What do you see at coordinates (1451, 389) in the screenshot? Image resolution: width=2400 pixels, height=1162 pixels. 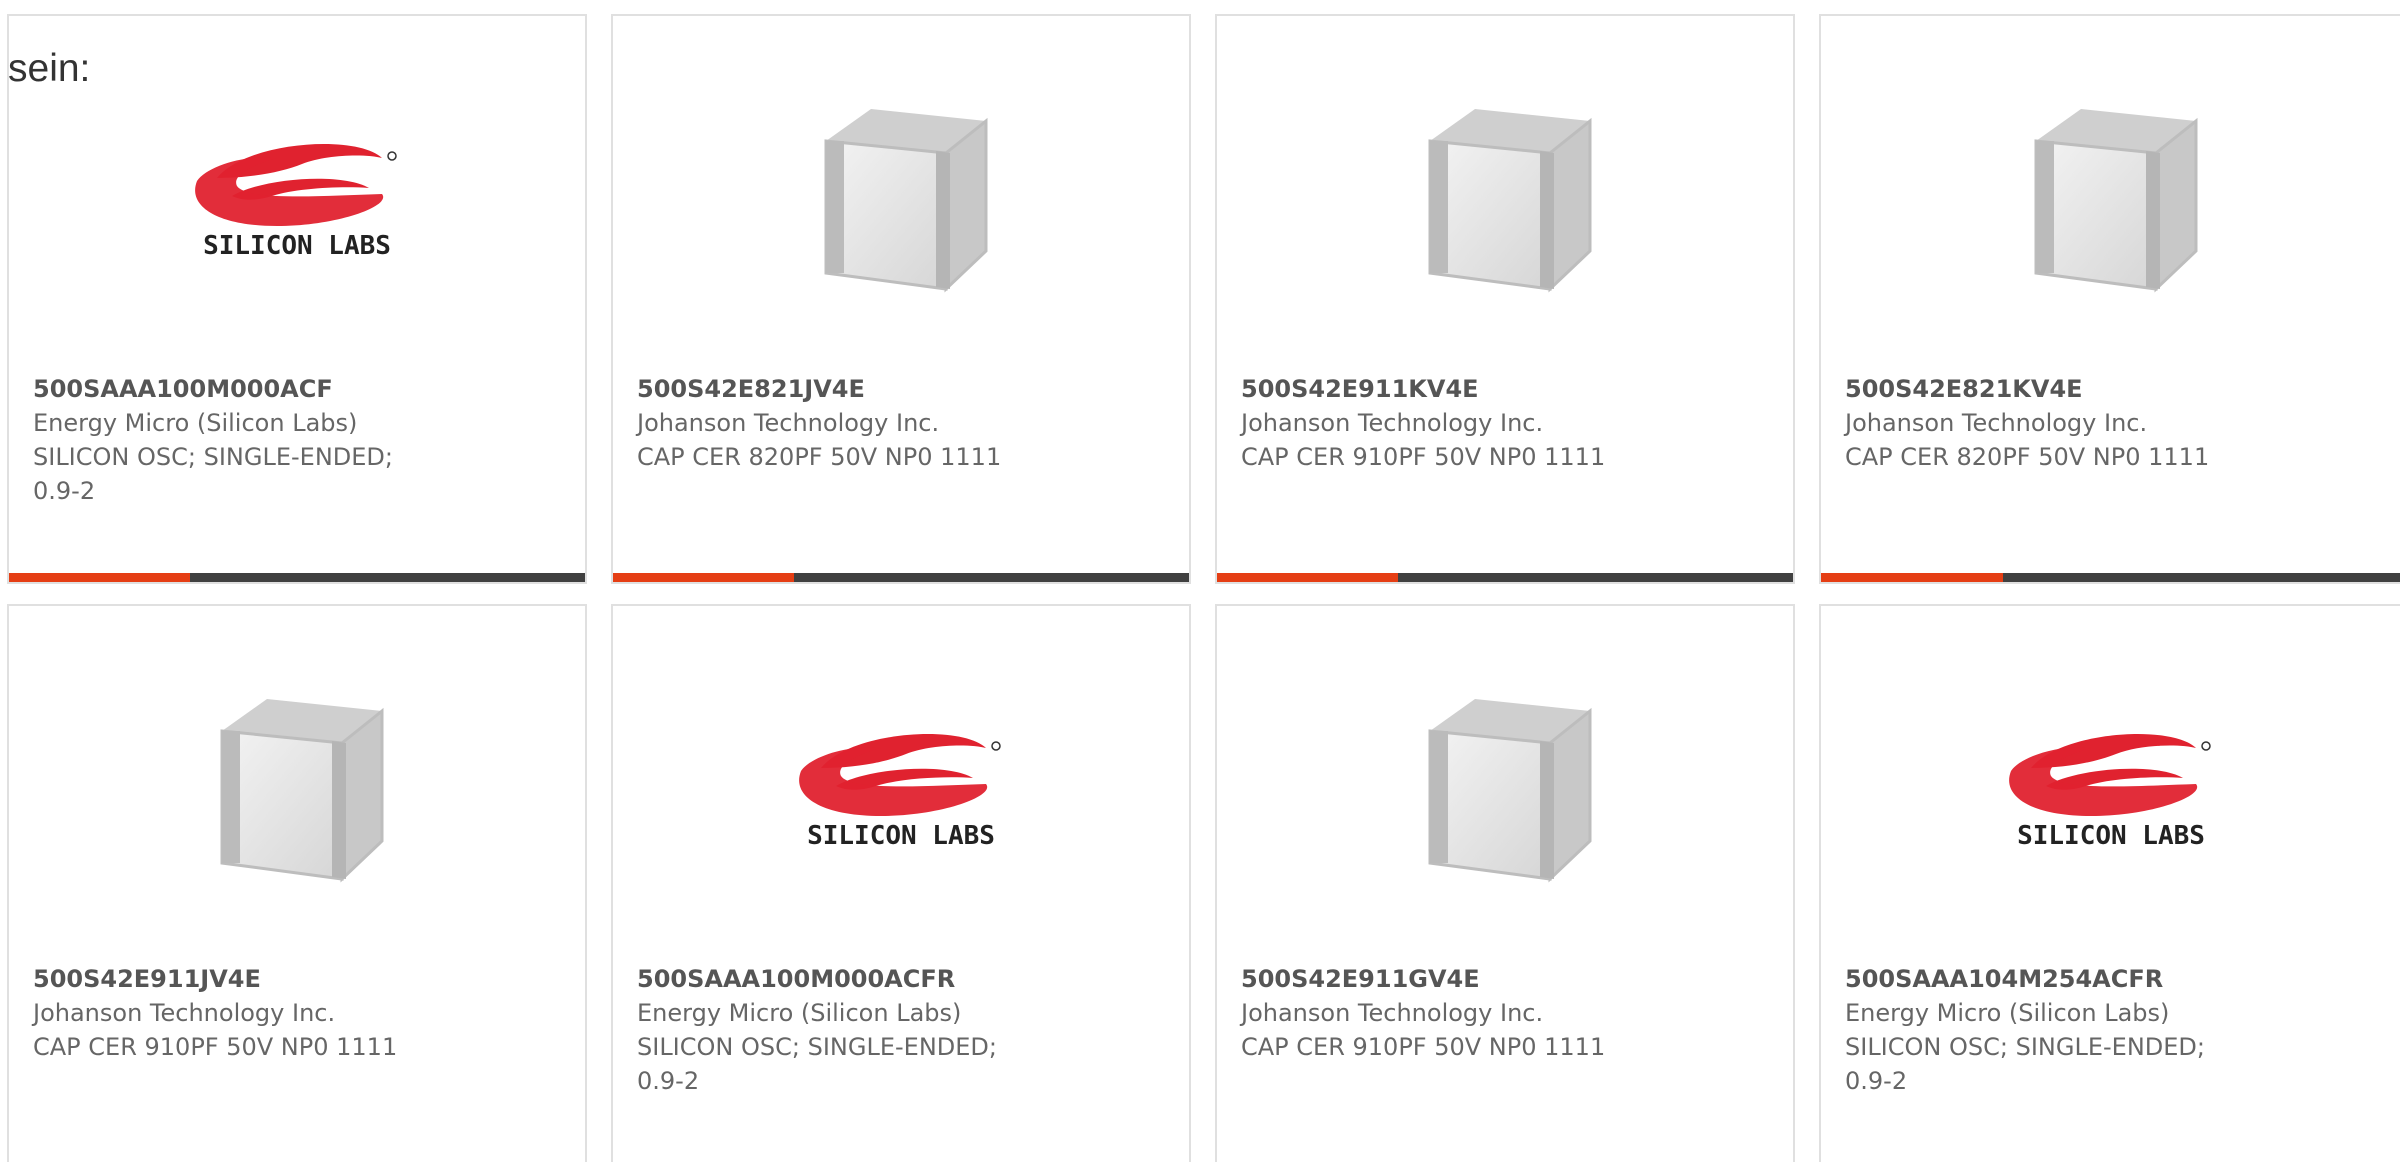 I see `part-number: 500S42E911KV4E` at bounding box center [1451, 389].